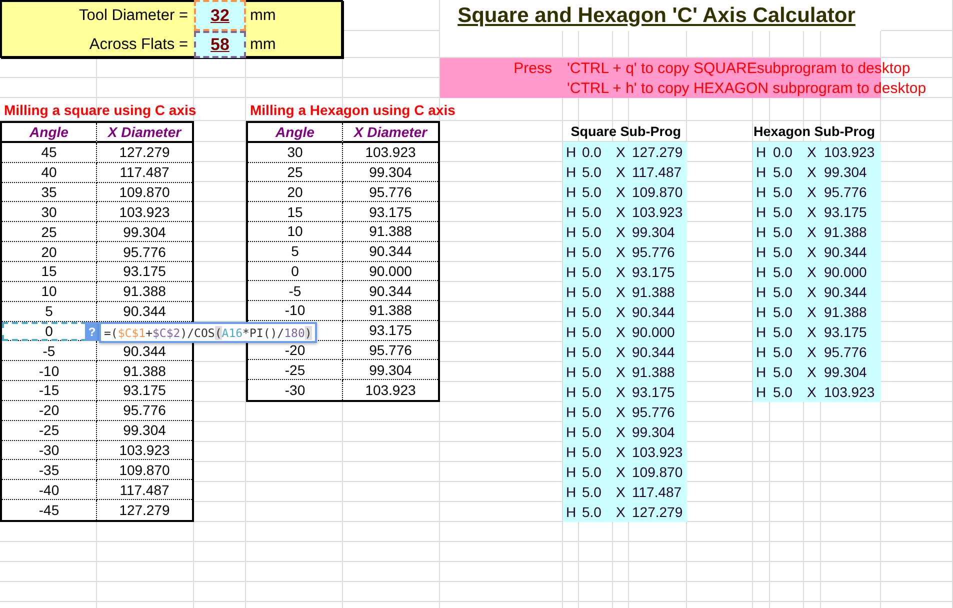 Image resolution: width=953 pixels, height=608 pixels. What do you see at coordinates (295, 390) in the screenshot?
I see `table-cell: -30` at bounding box center [295, 390].